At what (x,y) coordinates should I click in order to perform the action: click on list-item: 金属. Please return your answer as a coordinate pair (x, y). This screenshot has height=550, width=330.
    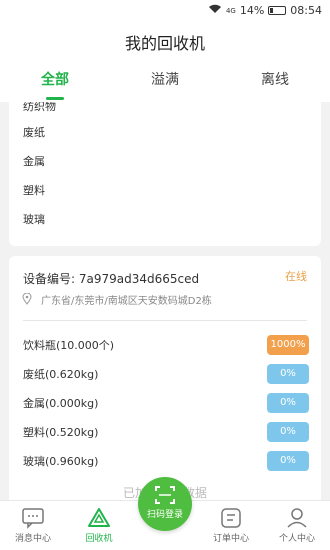
    Looking at the image, I should click on (34, 161).